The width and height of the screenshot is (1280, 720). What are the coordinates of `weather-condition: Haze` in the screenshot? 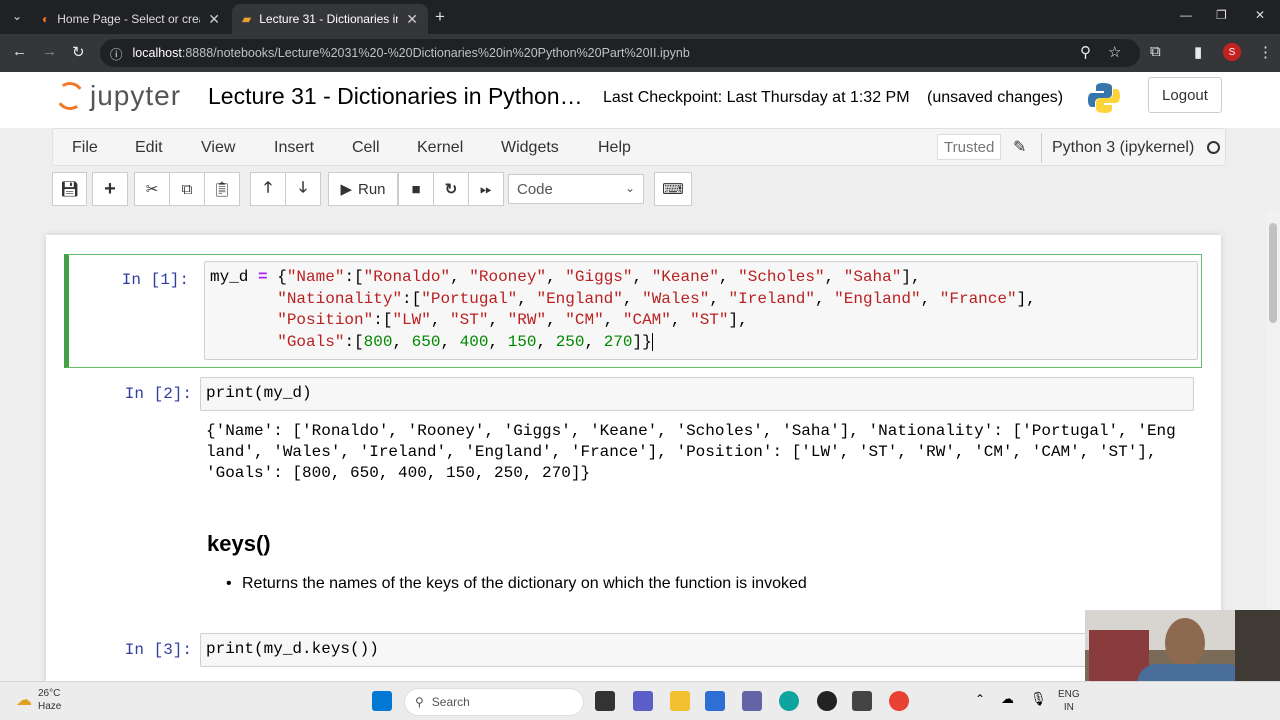 It's located at (50, 706).